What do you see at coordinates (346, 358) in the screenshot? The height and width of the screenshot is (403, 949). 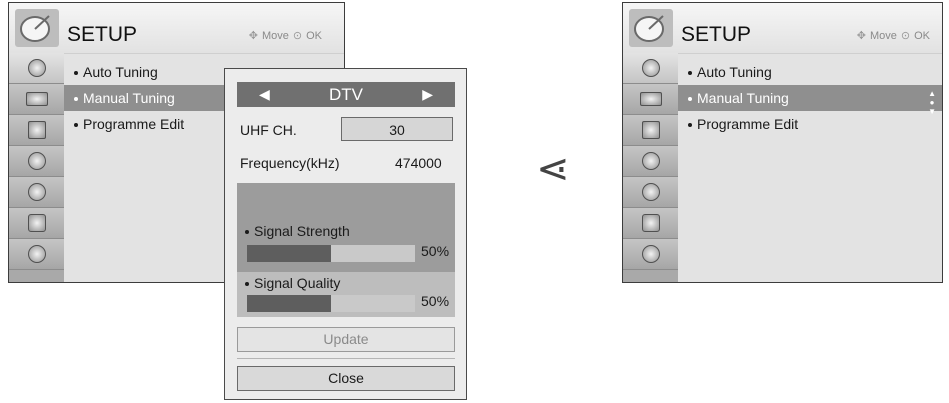 I see `divider` at bounding box center [346, 358].